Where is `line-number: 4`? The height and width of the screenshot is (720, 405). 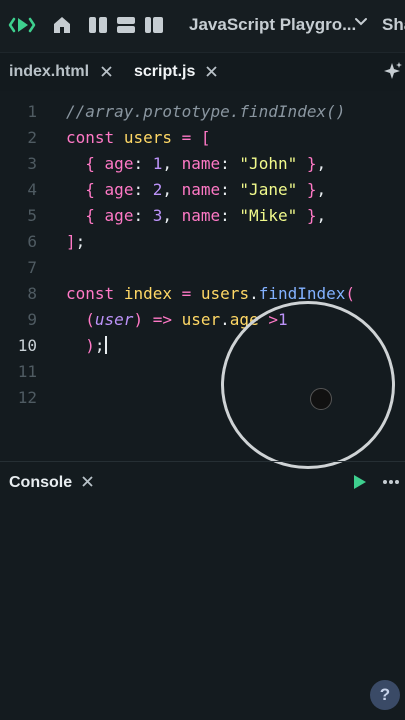 line-number: 4 is located at coordinates (32, 189).